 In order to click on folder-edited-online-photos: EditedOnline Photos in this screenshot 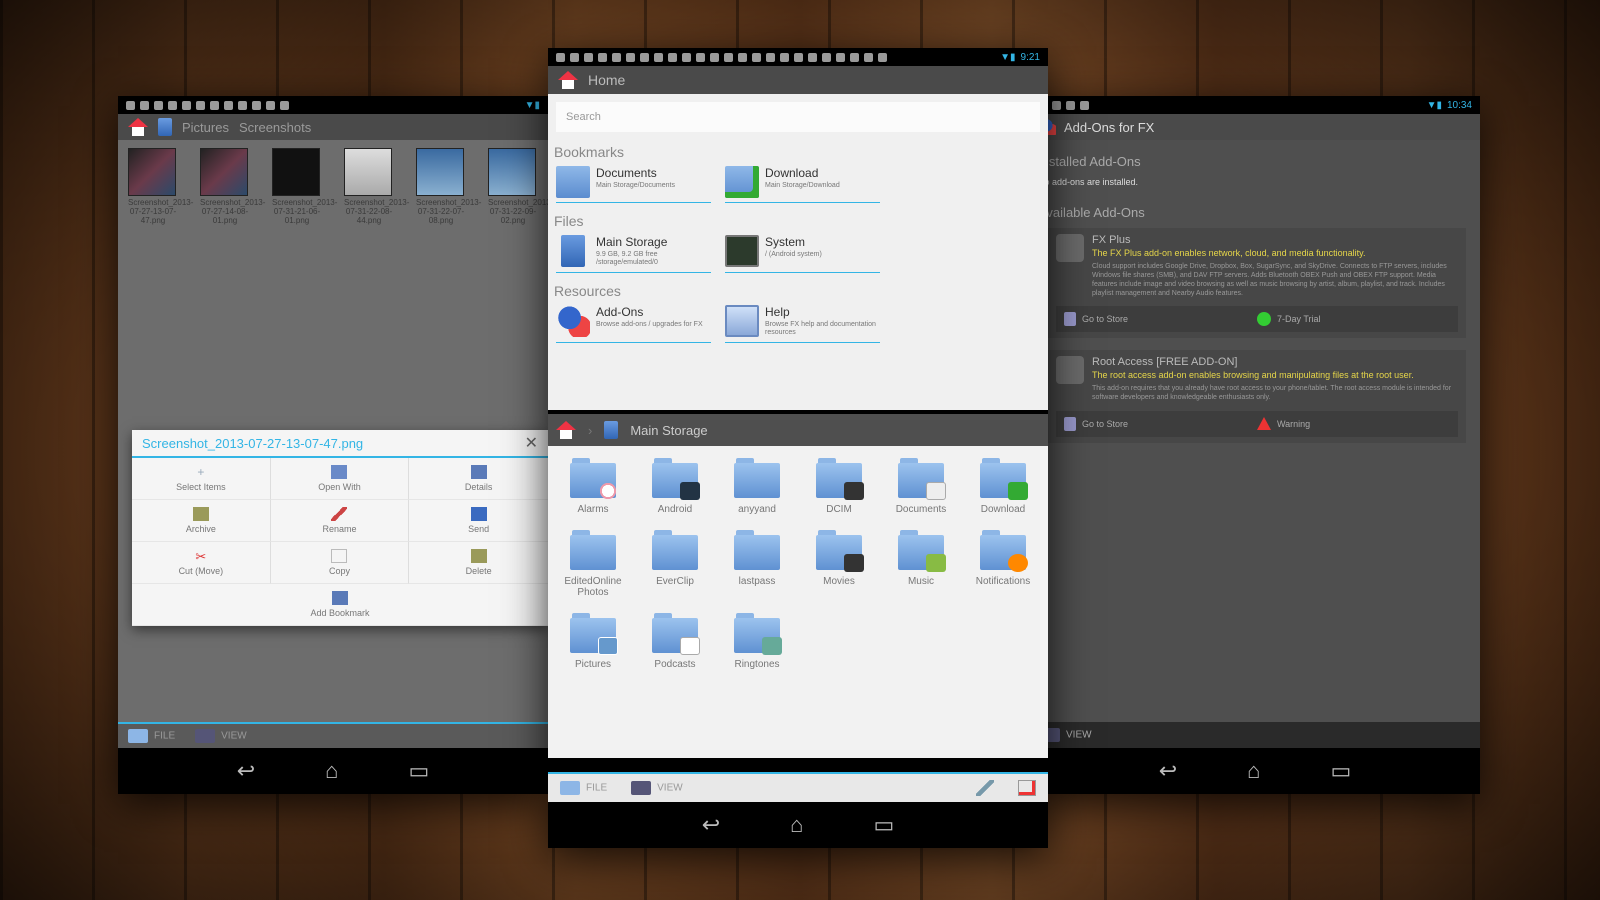, I will do `click(593, 564)`.